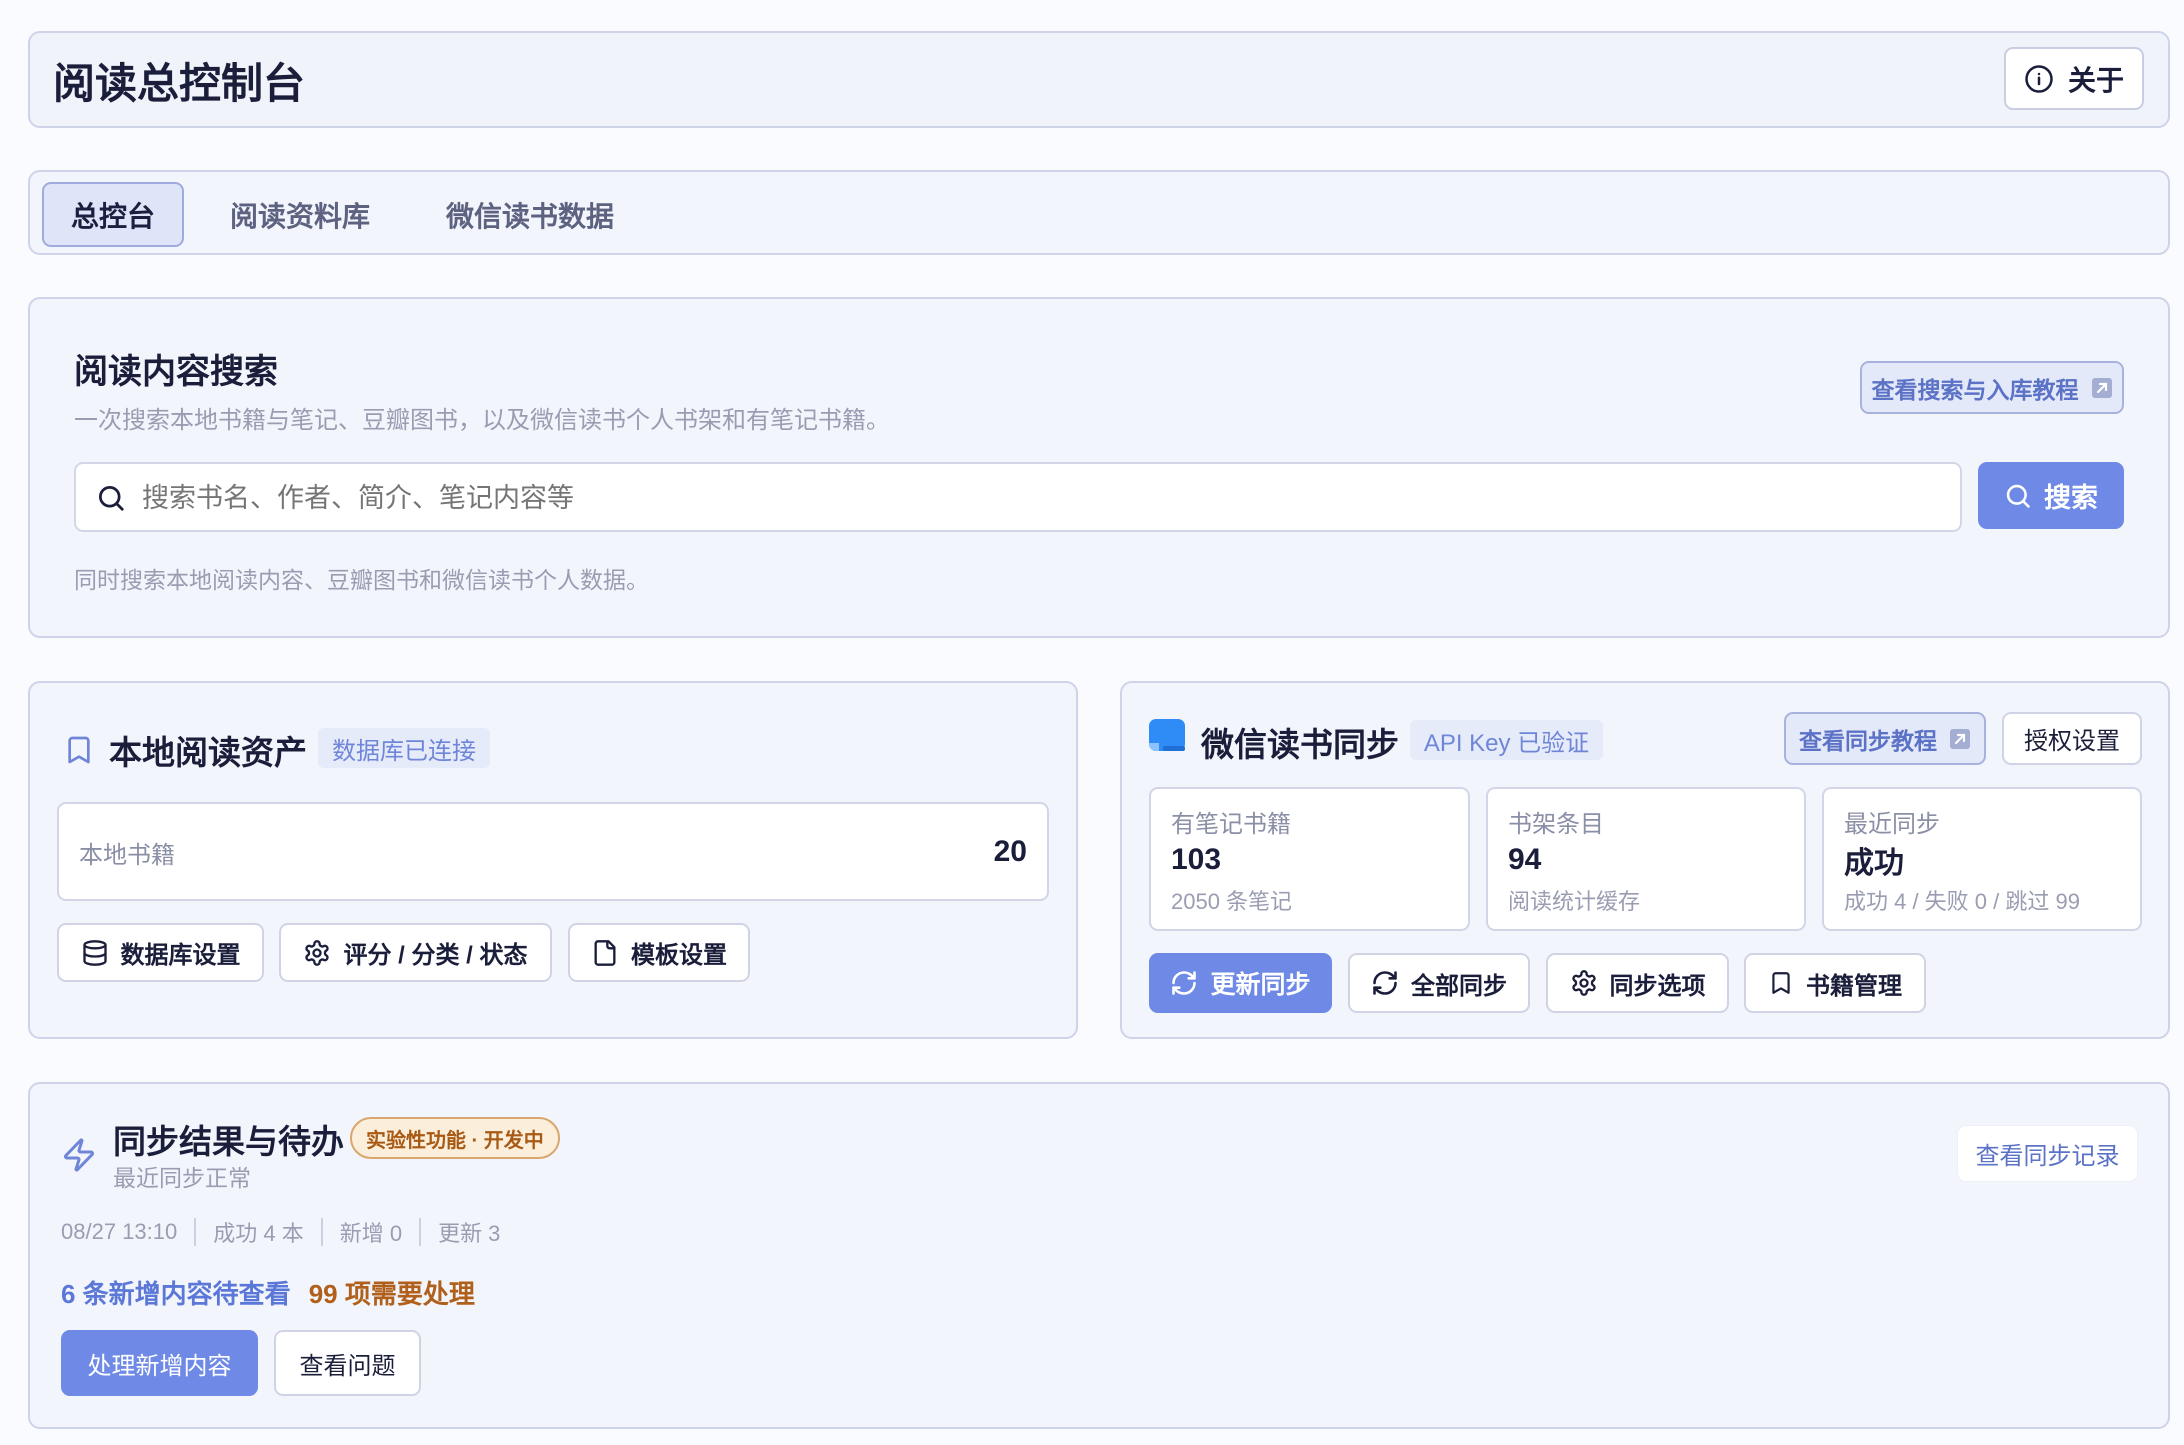 This screenshot has width=2184, height=1445. Describe the element at coordinates (482, 420) in the screenshot. I see `search-subtitle: 一次搜索本地书籍与笔记、豆瓣图书，以及微信读书个人书架和有笔记书籍。` at that location.